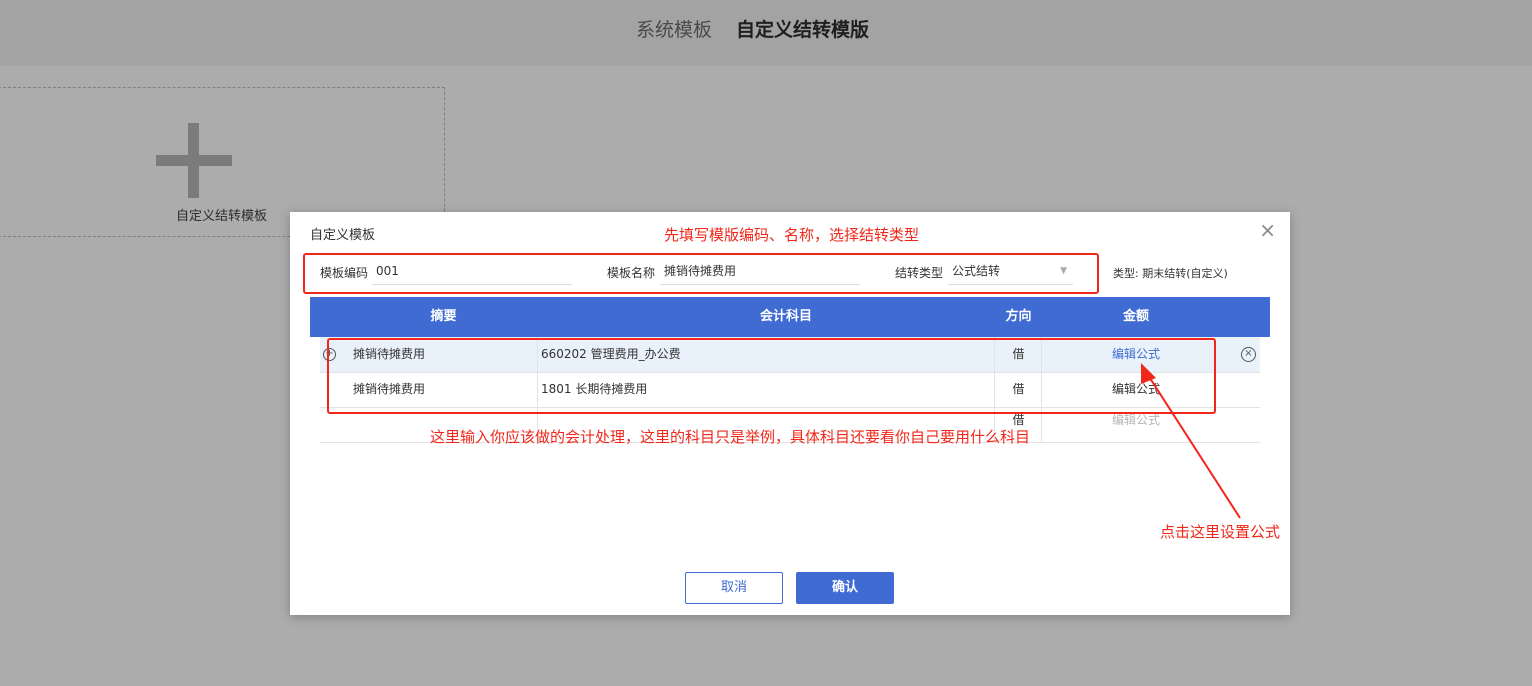 The width and height of the screenshot is (1532, 686). Describe the element at coordinates (802, 30) in the screenshot. I see `tab-custom-templates: 自定义结转模版` at that location.